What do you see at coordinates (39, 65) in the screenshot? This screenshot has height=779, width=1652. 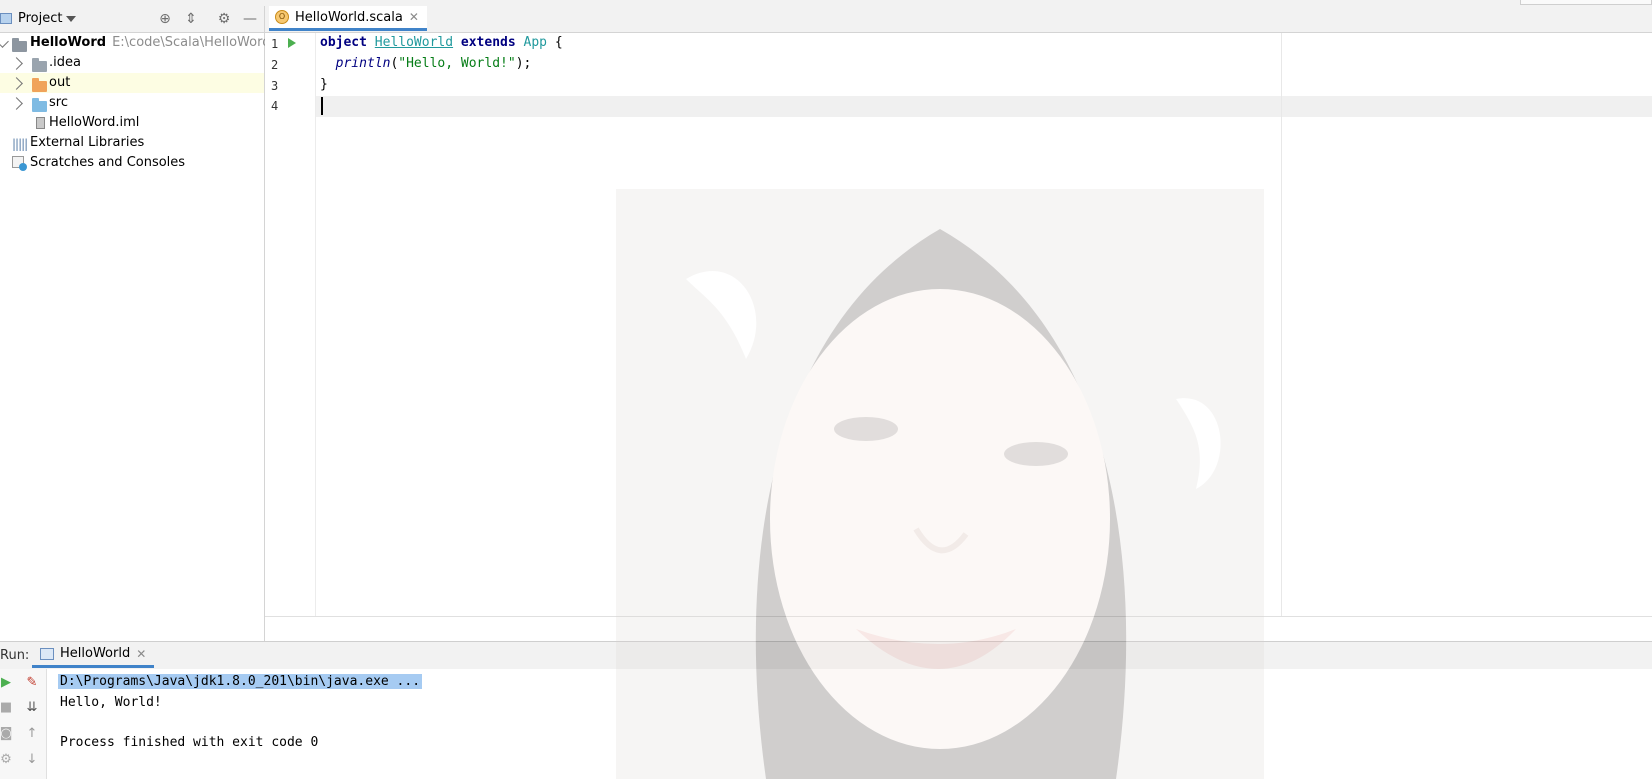 I see `folder-icon` at bounding box center [39, 65].